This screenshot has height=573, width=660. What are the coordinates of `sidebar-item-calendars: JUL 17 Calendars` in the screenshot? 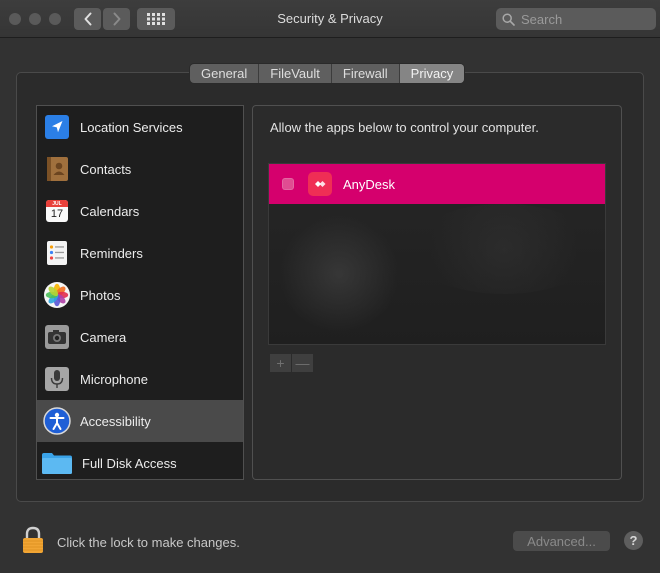 It's located at (140, 211).